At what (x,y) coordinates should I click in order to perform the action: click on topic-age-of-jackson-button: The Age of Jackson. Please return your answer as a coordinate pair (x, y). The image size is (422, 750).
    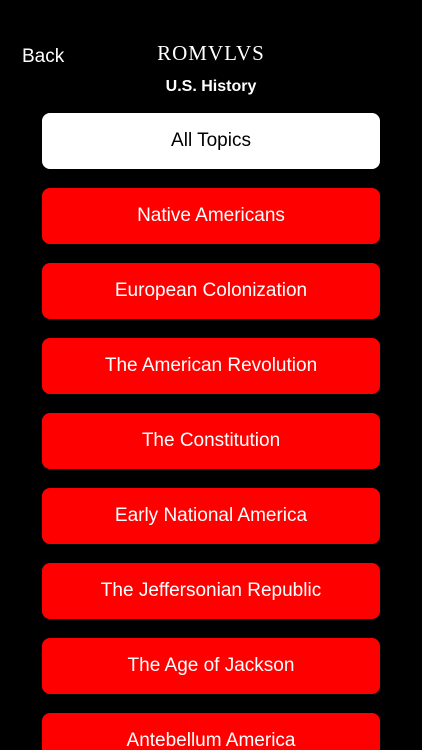
    Looking at the image, I should click on (211, 666).